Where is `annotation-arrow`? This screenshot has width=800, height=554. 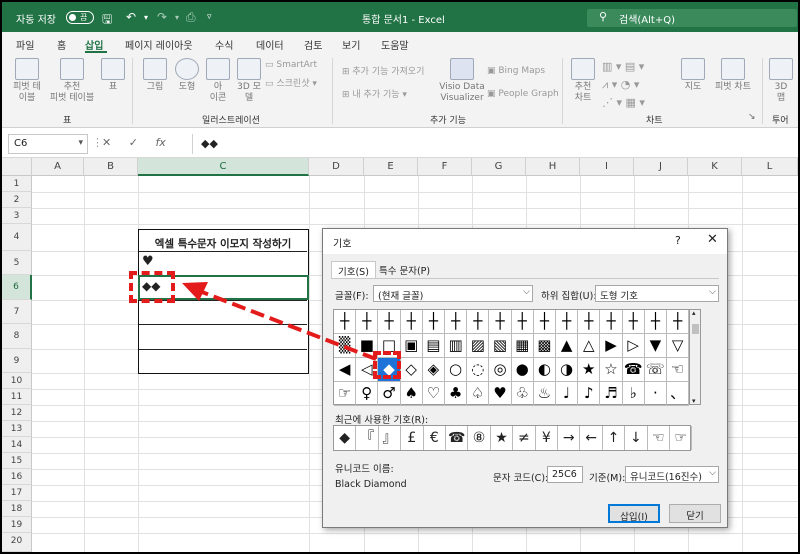 annotation-arrow is located at coordinates (279, 321).